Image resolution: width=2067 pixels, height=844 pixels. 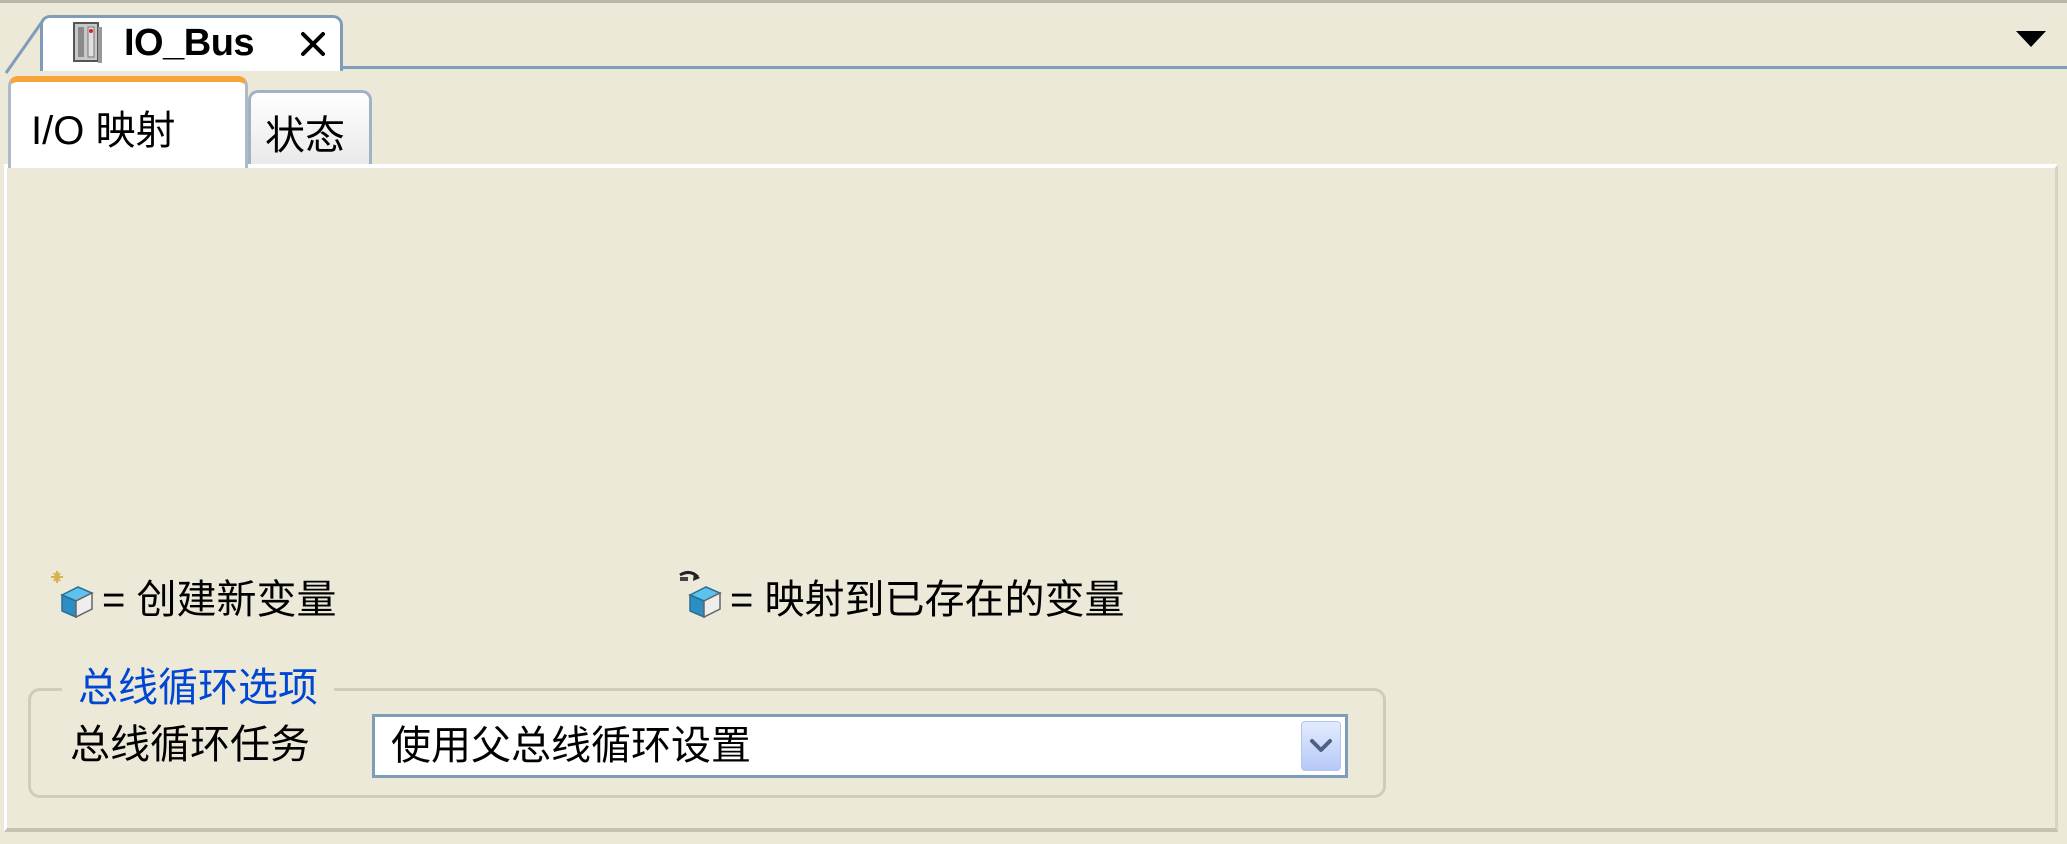 What do you see at coordinates (2031, 39) in the screenshot?
I see `dropdown-arrow-icon` at bounding box center [2031, 39].